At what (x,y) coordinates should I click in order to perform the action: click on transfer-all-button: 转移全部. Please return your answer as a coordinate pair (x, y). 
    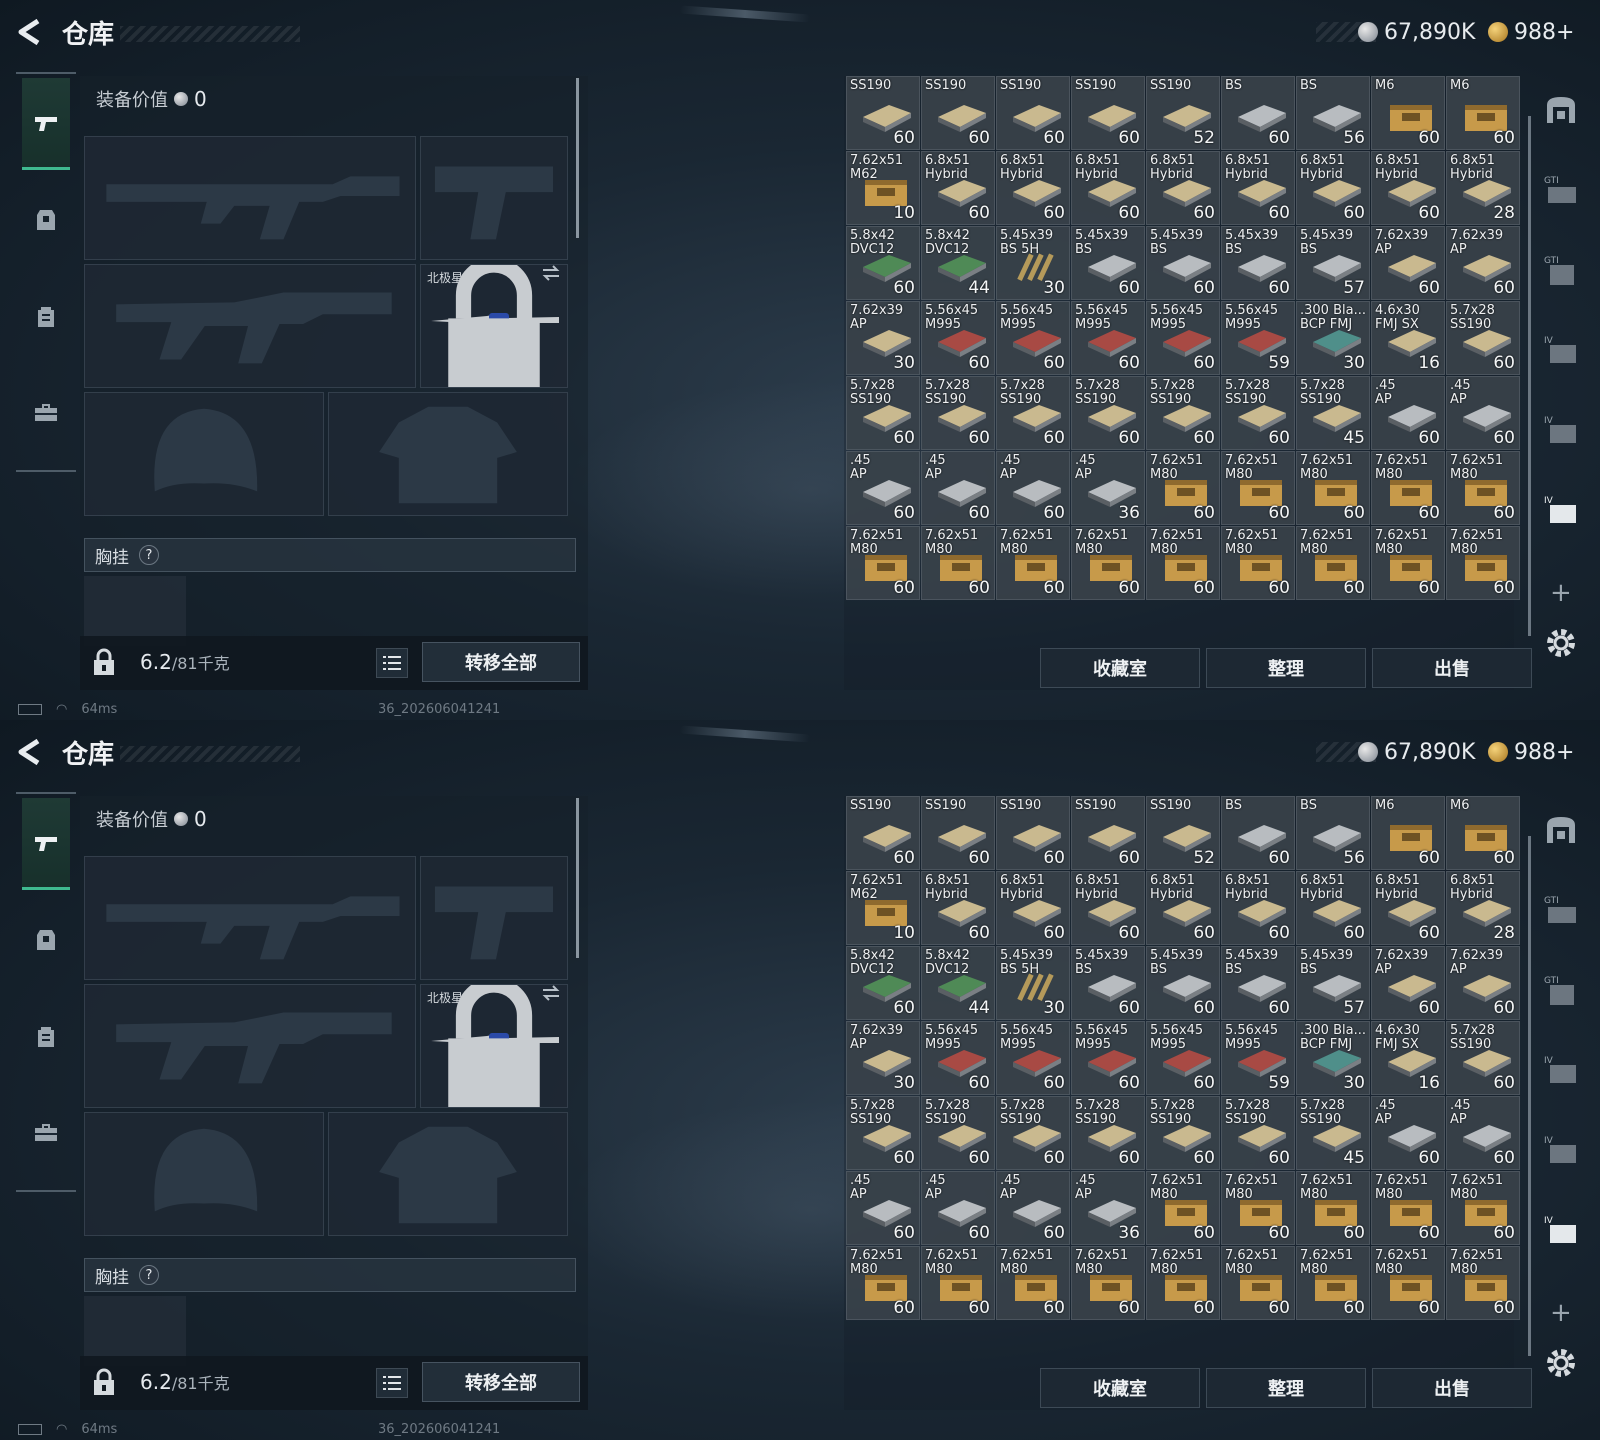
    Looking at the image, I should click on (501, 662).